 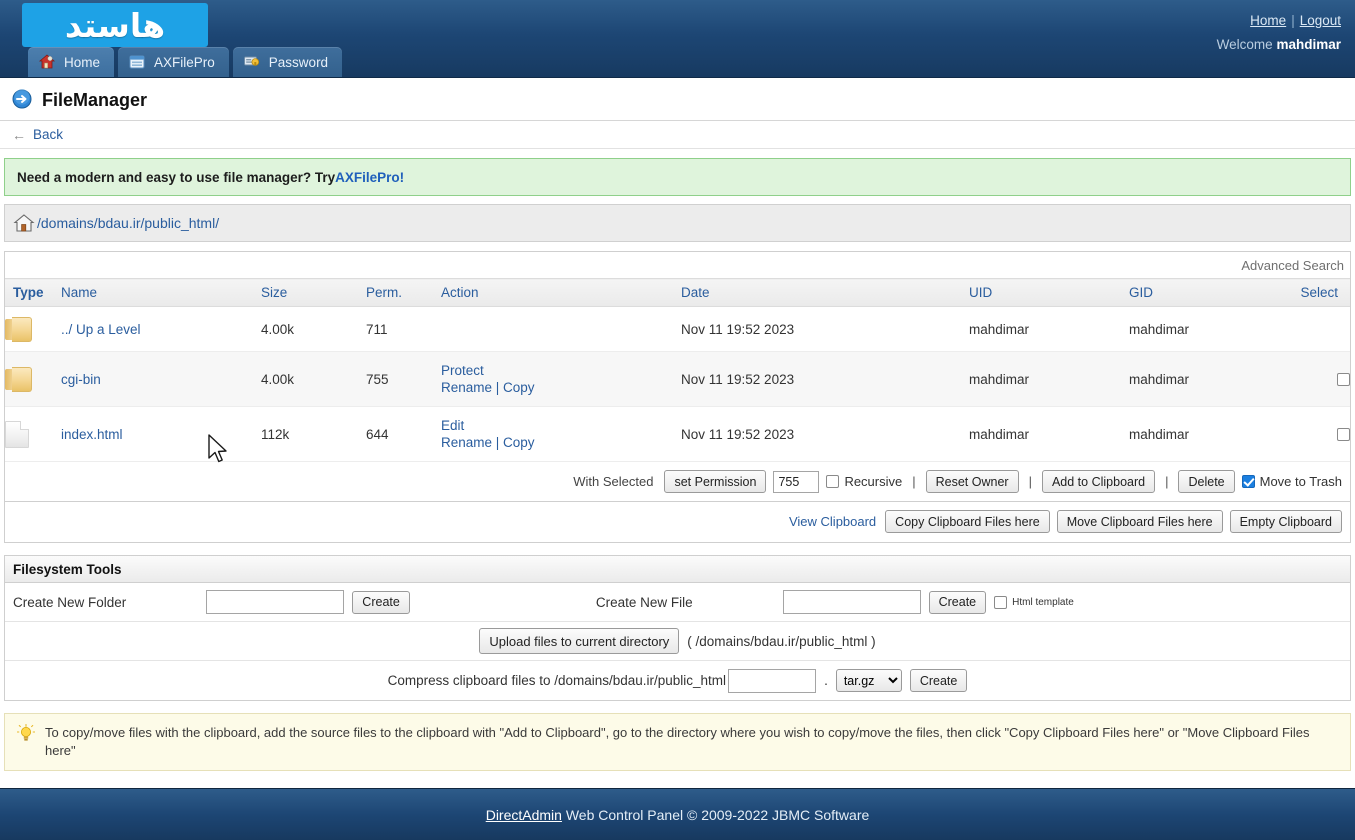 What do you see at coordinates (161, 292) in the screenshot?
I see `col-name: Name` at bounding box center [161, 292].